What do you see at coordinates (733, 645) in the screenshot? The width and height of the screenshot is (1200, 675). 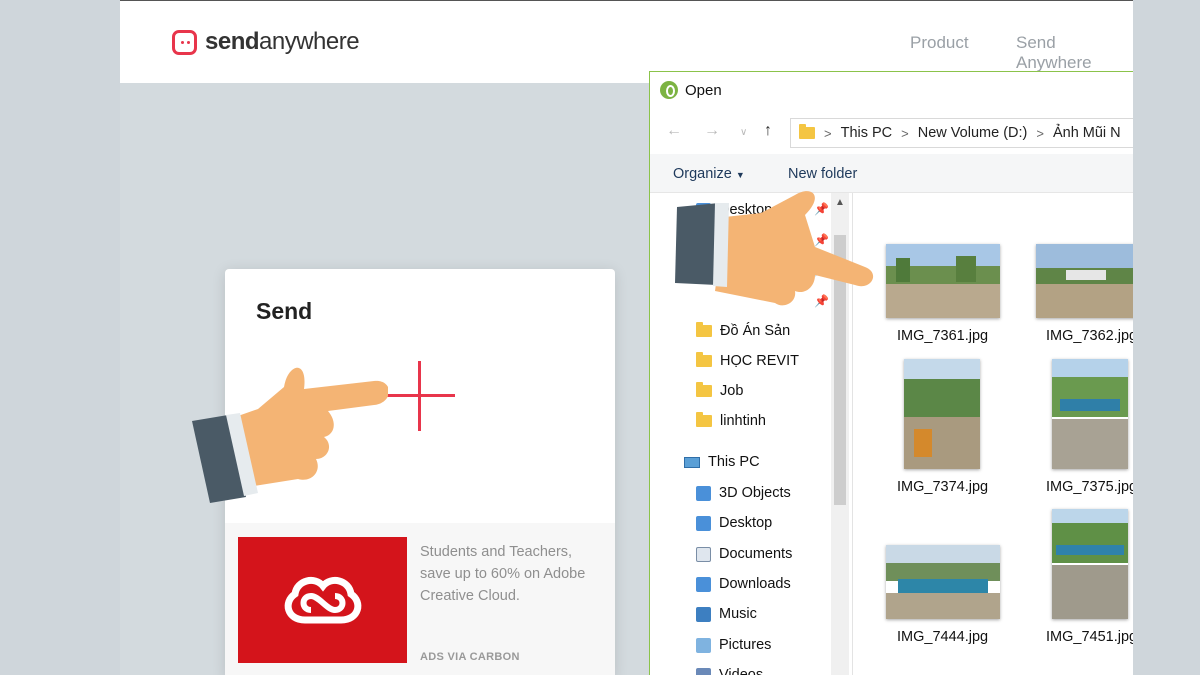 I see `nav-item-pictures: Pictures` at bounding box center [733, 645].